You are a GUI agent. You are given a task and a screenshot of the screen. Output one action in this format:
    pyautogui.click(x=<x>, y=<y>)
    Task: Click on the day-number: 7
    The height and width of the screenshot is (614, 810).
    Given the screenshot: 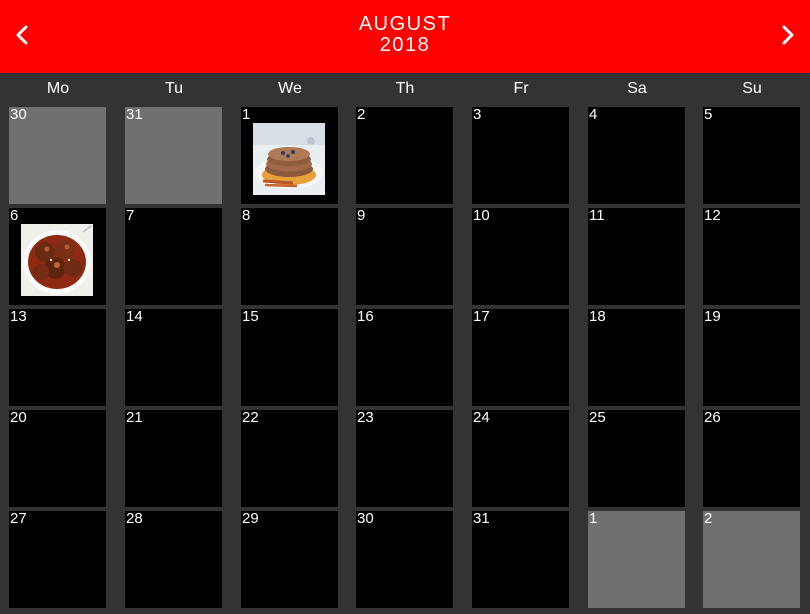 What is the action you would take?
    pyautogui.click(x=130, y=215)
    